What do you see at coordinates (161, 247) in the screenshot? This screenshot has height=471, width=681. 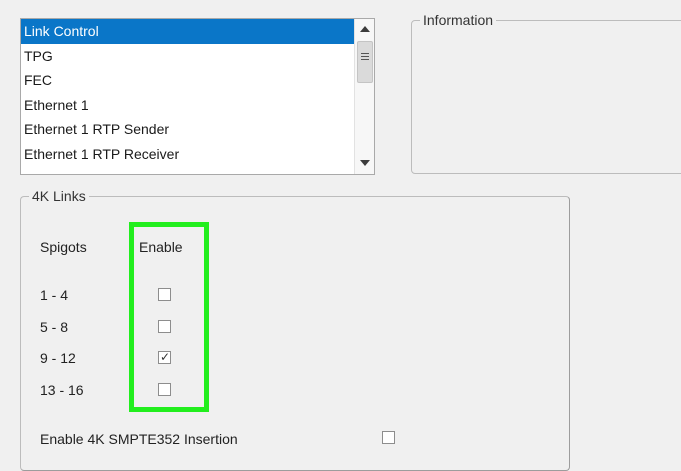 I see `enable-header: Enable` at bounding box center [161, 247].